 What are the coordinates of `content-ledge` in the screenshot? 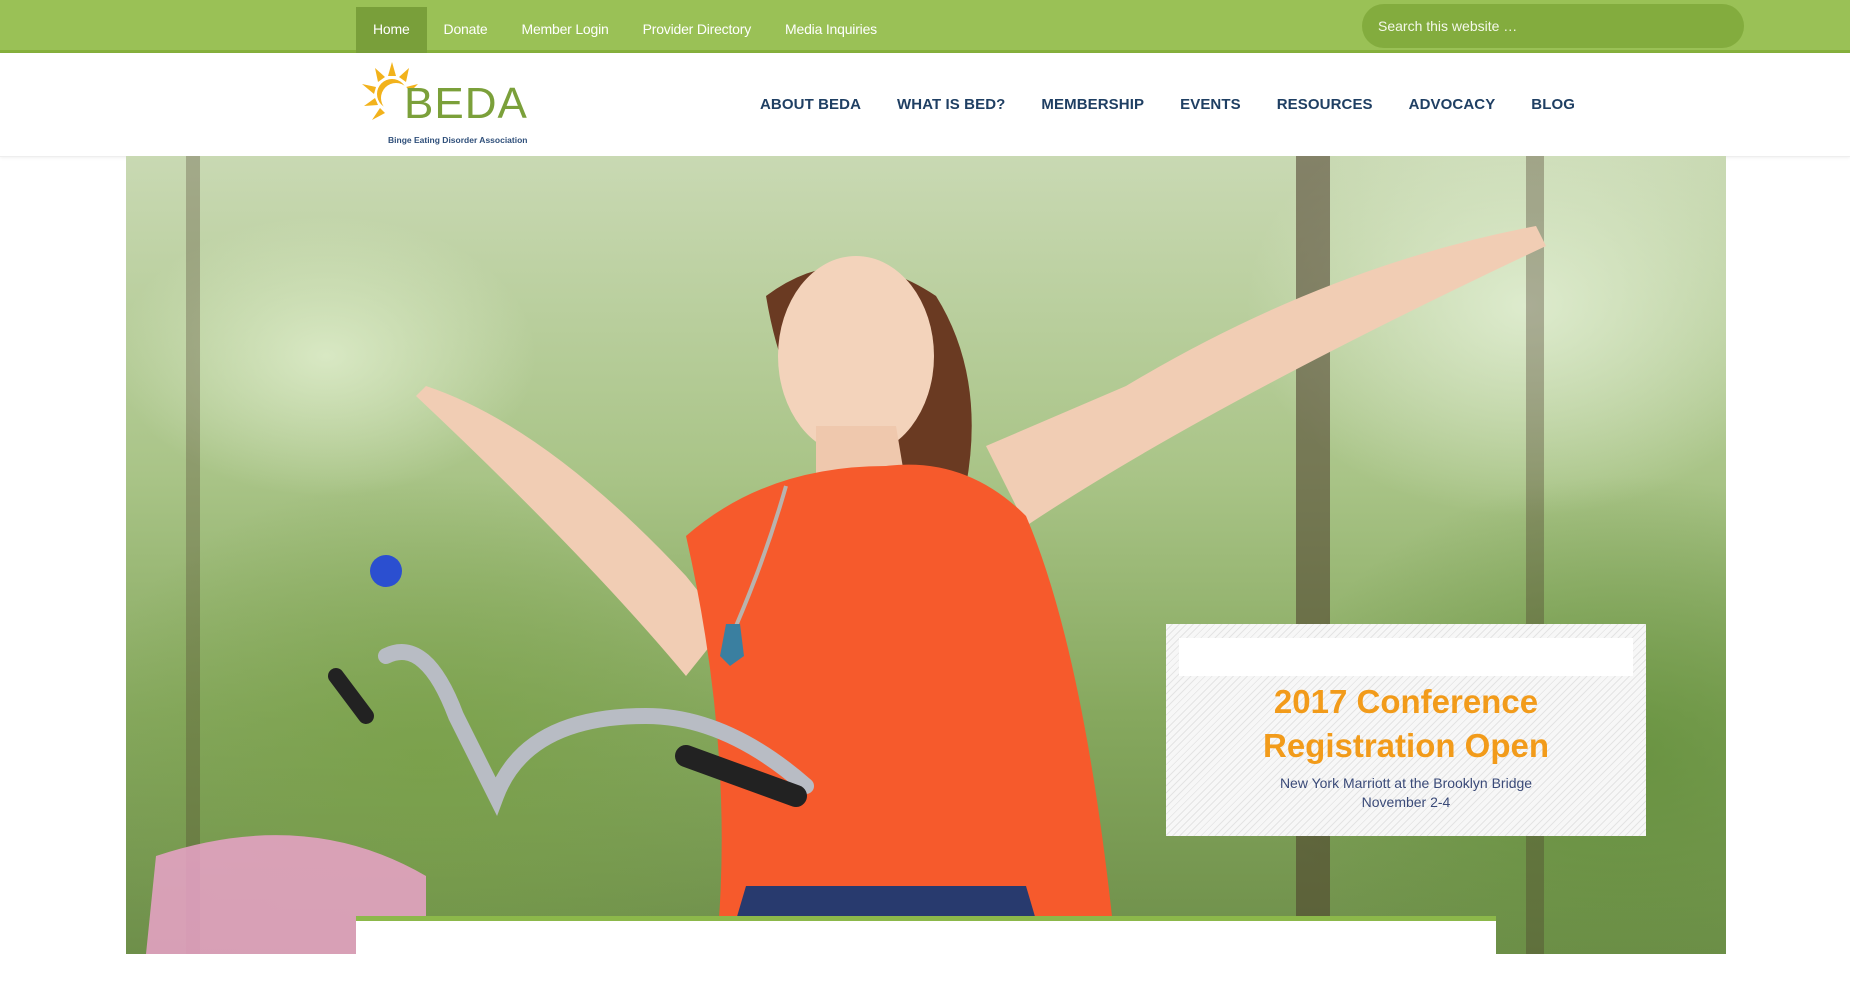 It's located at (241, 979).